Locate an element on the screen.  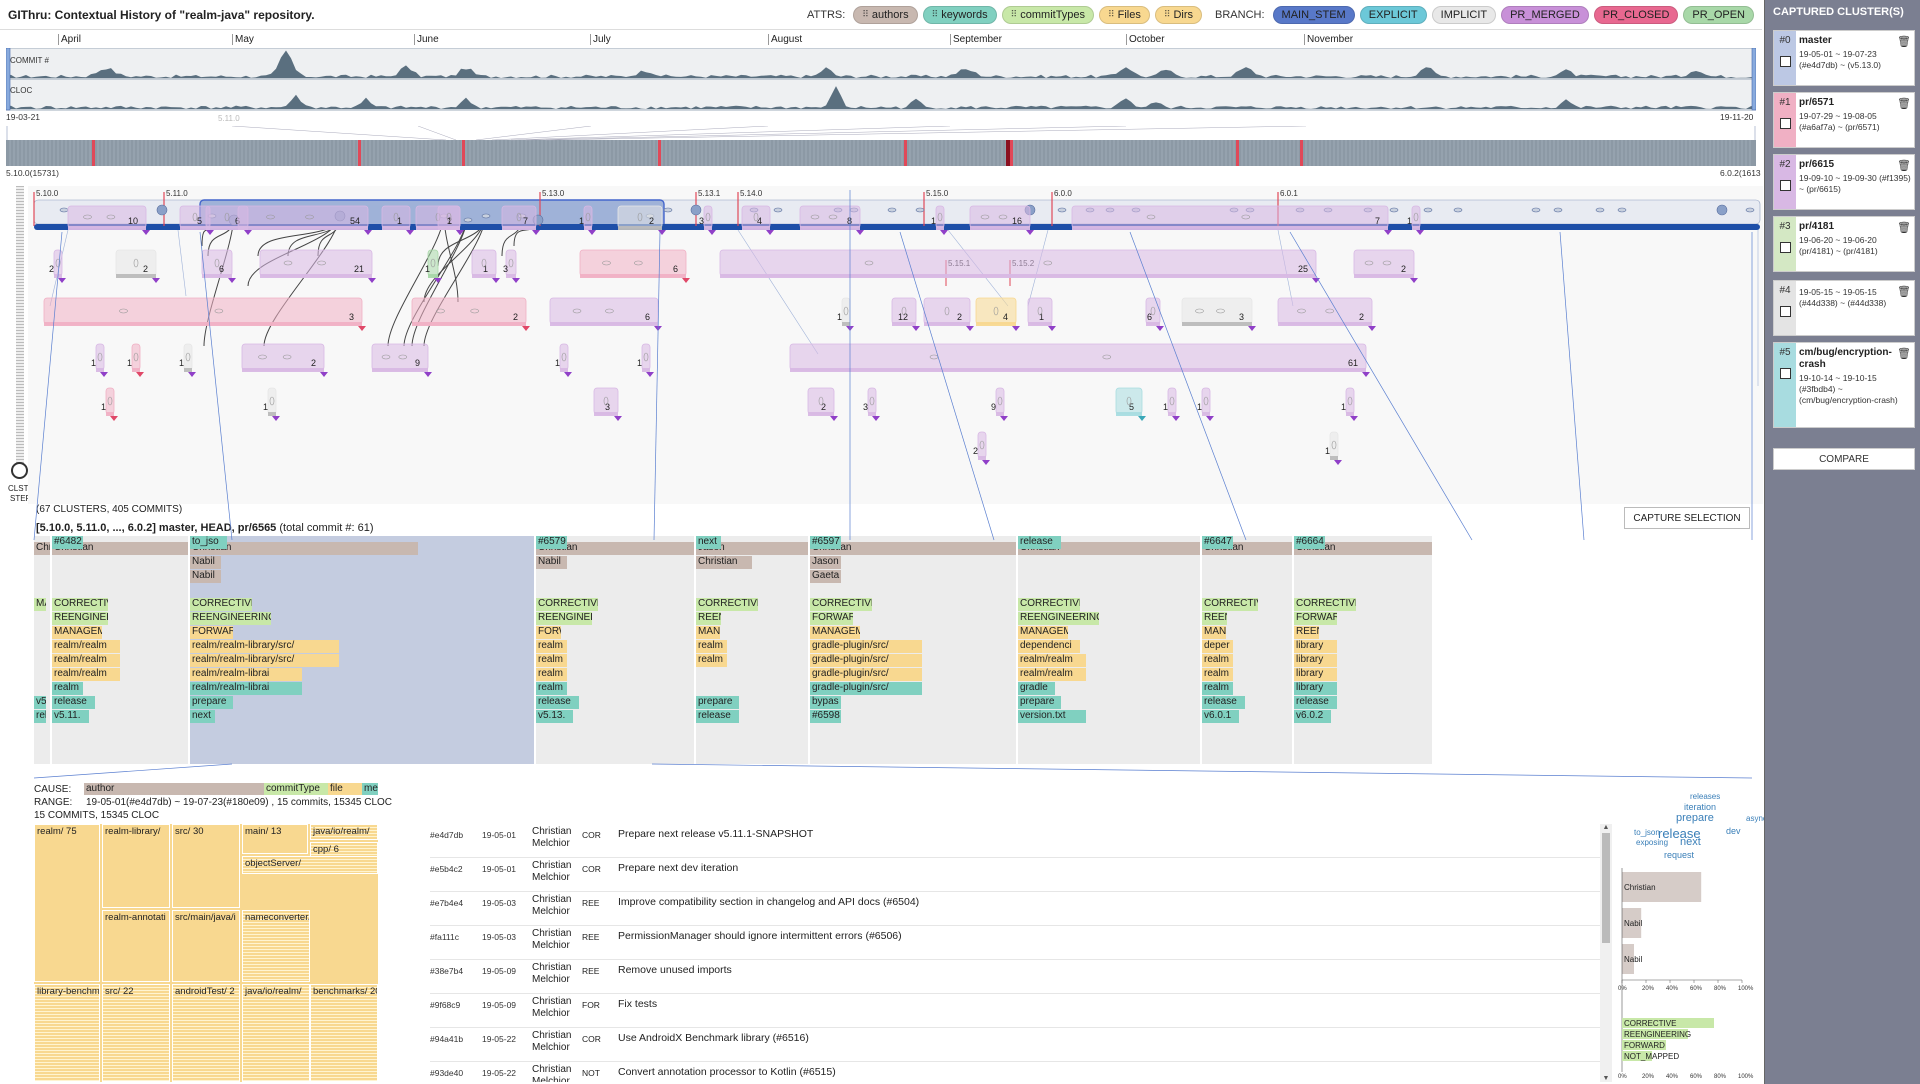
scroll-thumb is located at coordinates (1606, 888).